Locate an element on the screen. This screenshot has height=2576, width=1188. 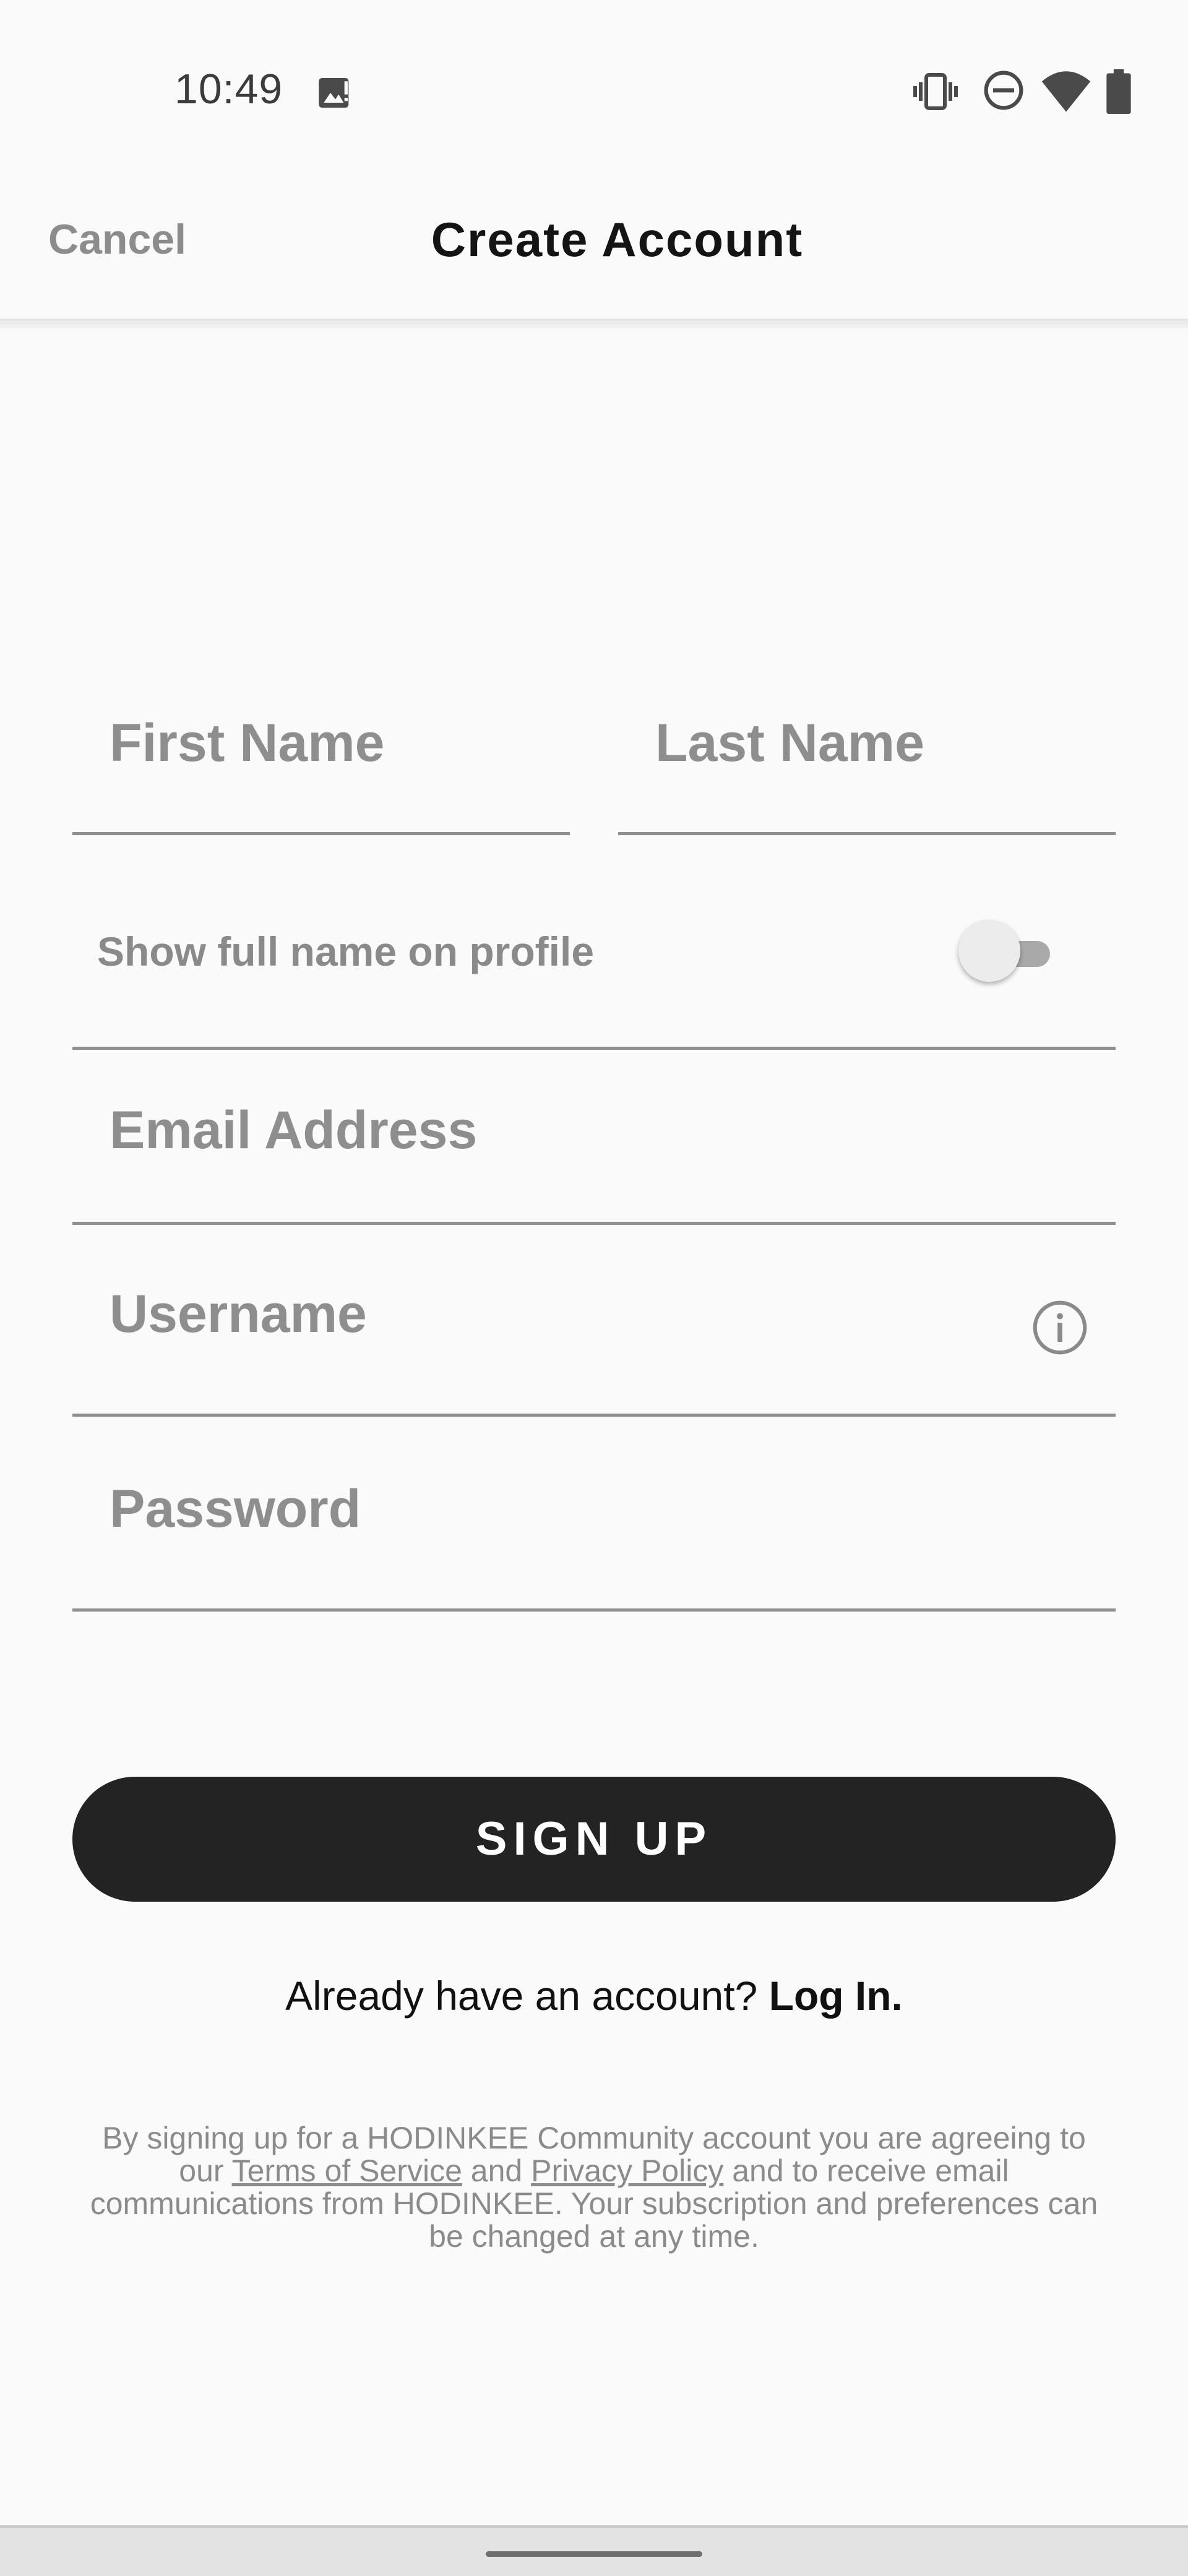
show-full-name-label: Show full name on profile is located at coordinates (346, 951).